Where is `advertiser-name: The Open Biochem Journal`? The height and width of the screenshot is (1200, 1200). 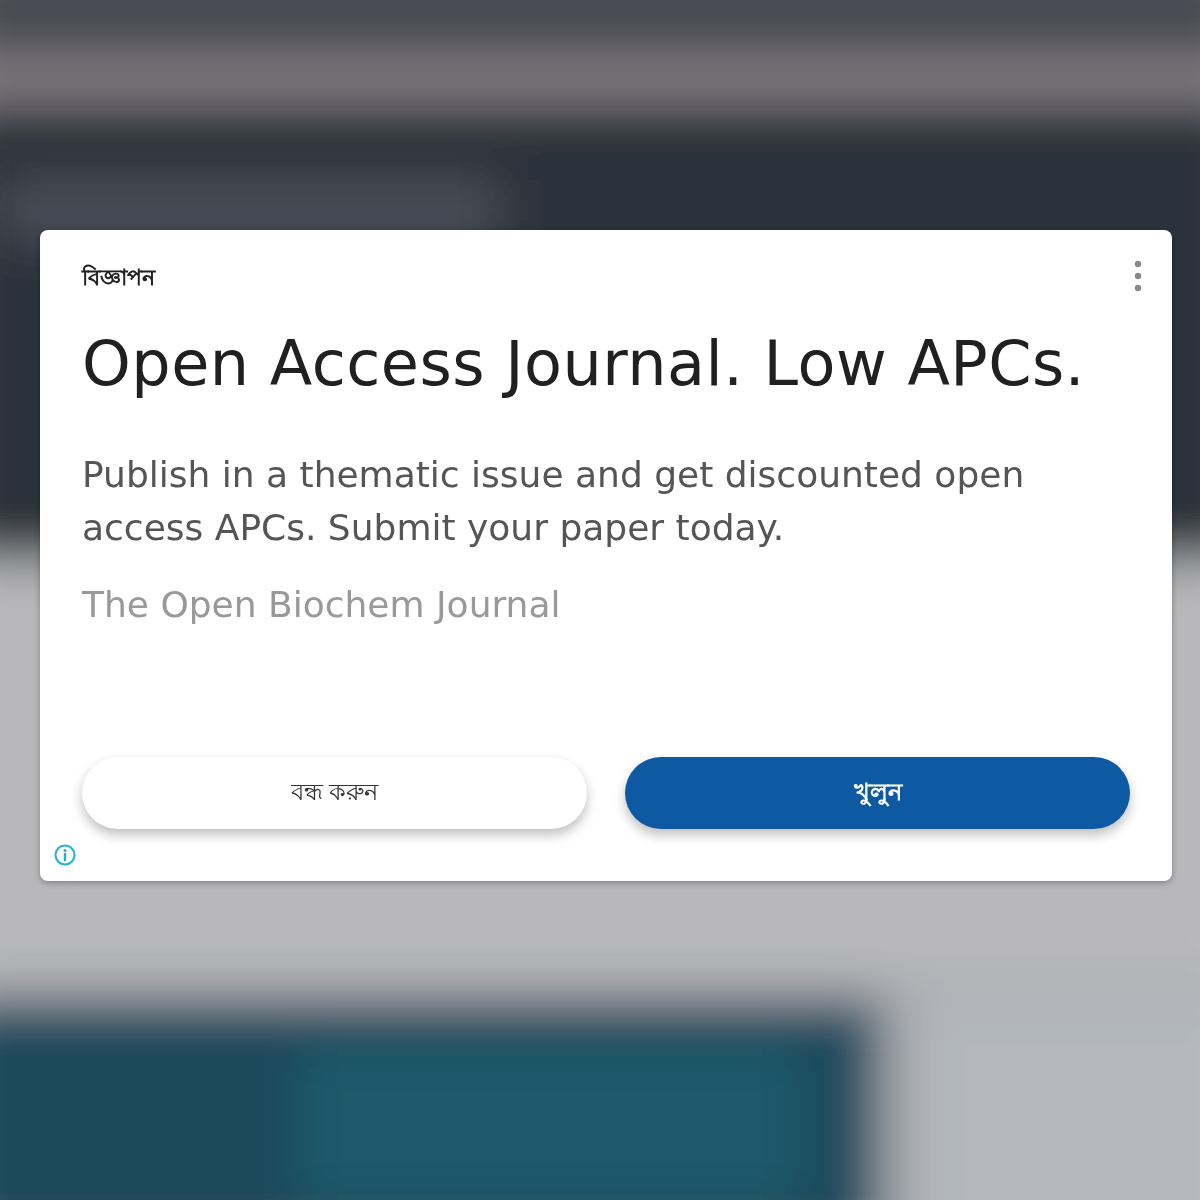 advertiser-name: The Open Biochem Journal is located at coordinates (322, 604).